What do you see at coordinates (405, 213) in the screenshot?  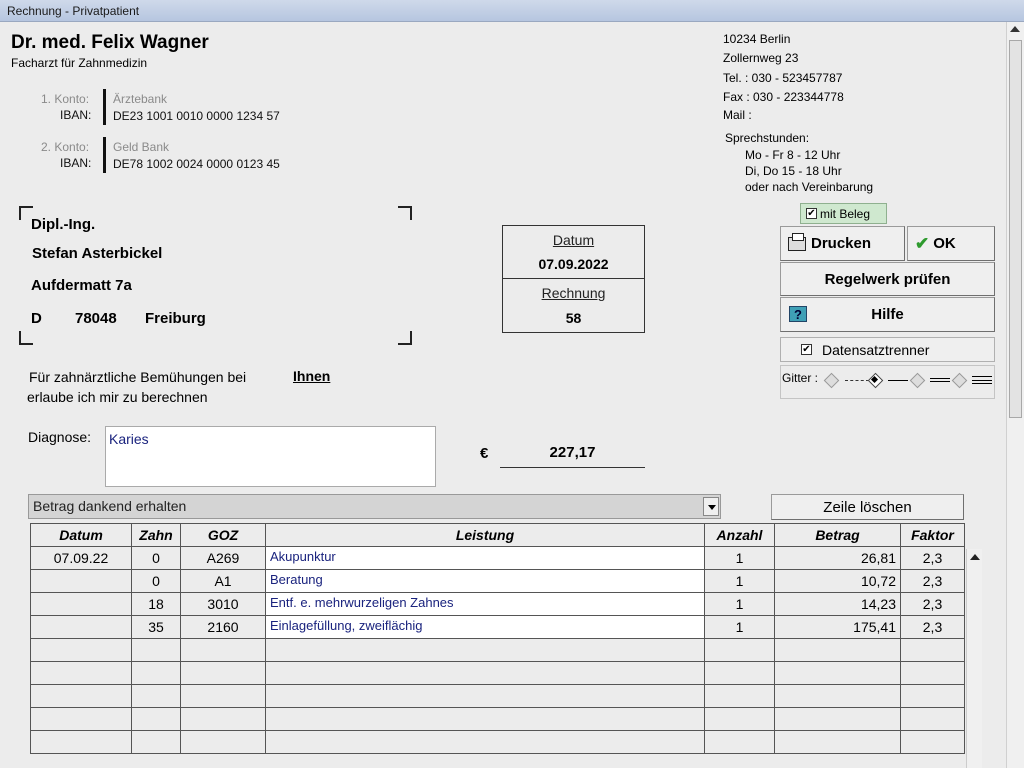 I see `address-corner-tr` at bounding box center [405, 213].